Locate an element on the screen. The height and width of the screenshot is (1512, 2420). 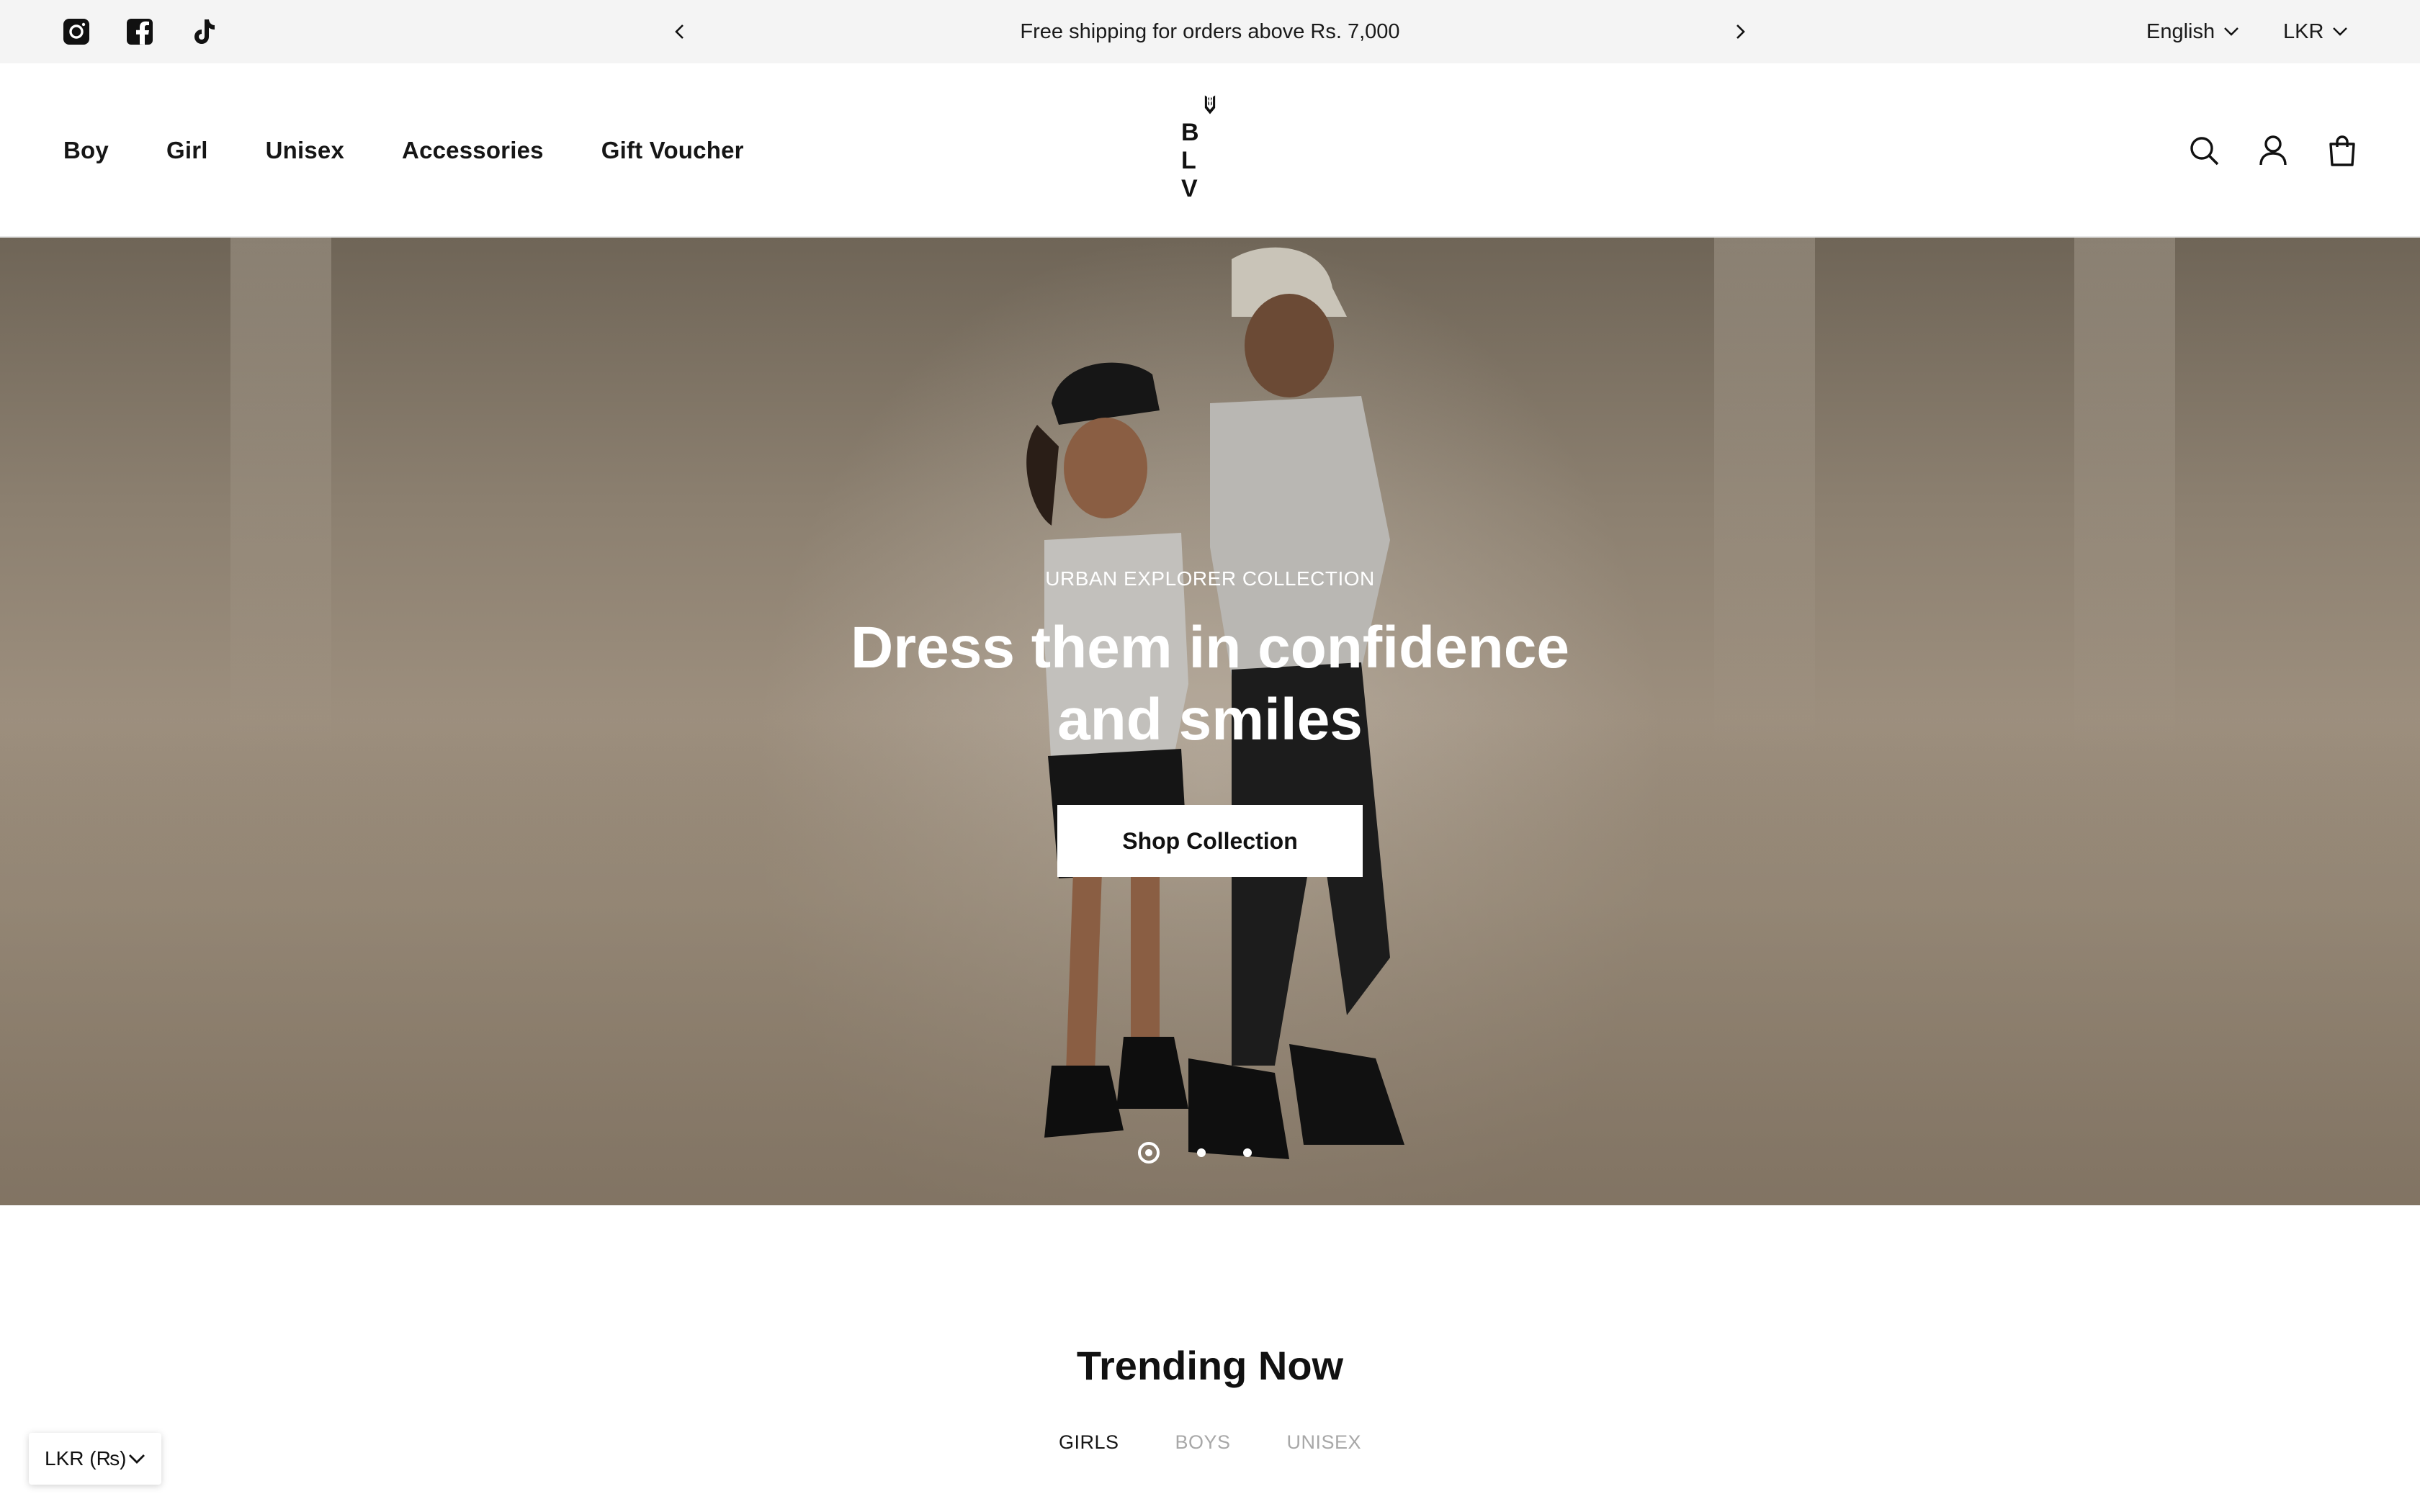
account-icon is located at coordinates (2273, 150).